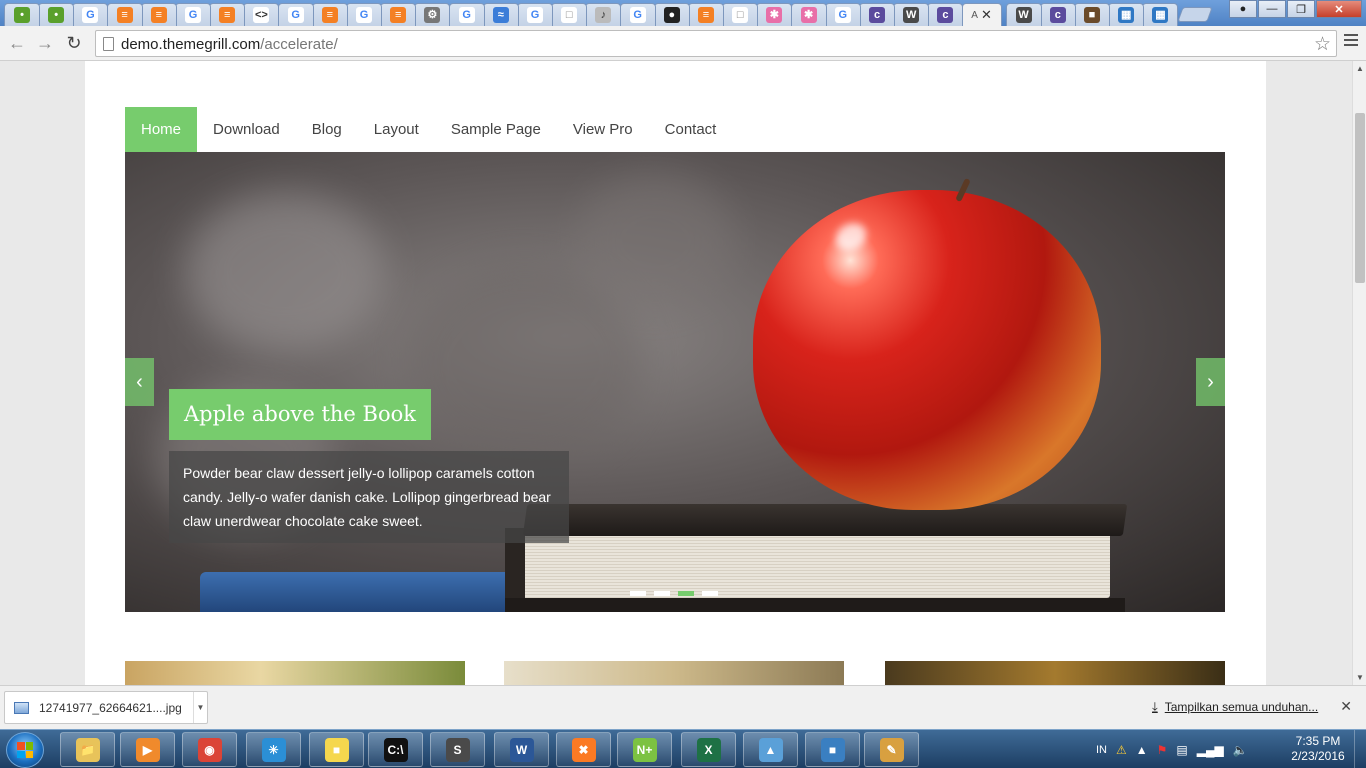 Image resolution: width=1366 pixels, height=768 pixels. I want to click on close-tab-icon: ✕, so click(986, 15).